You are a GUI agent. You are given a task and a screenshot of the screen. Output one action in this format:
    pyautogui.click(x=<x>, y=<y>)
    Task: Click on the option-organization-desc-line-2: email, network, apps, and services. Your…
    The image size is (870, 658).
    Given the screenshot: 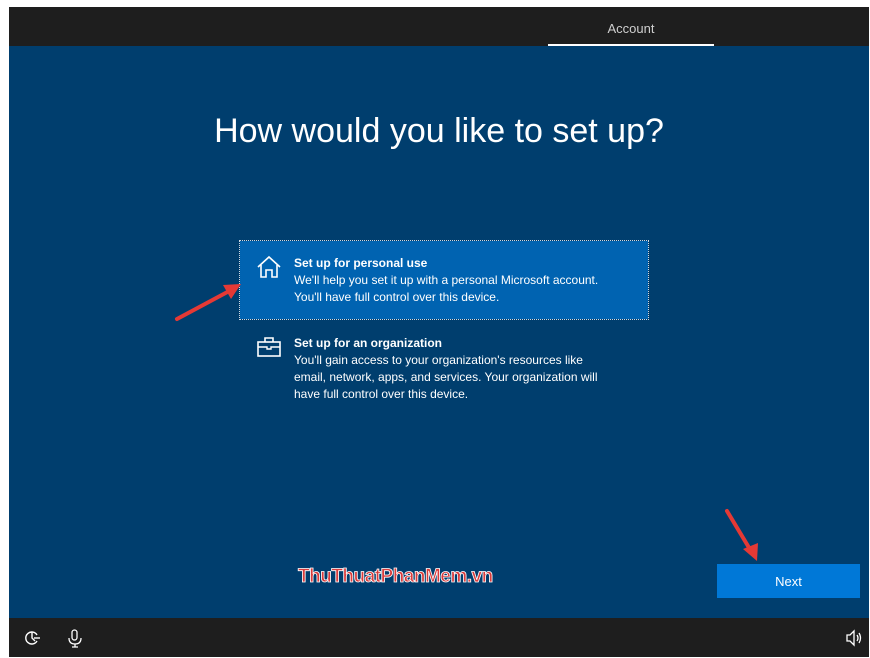 What is the action you would take?
    pyautogui.click(x=446, y=377)
    